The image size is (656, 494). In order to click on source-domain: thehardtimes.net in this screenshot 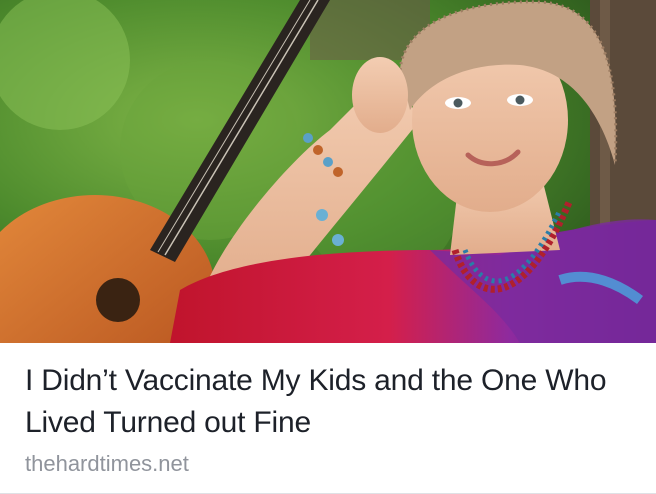, I will do `click(107, 463)`.